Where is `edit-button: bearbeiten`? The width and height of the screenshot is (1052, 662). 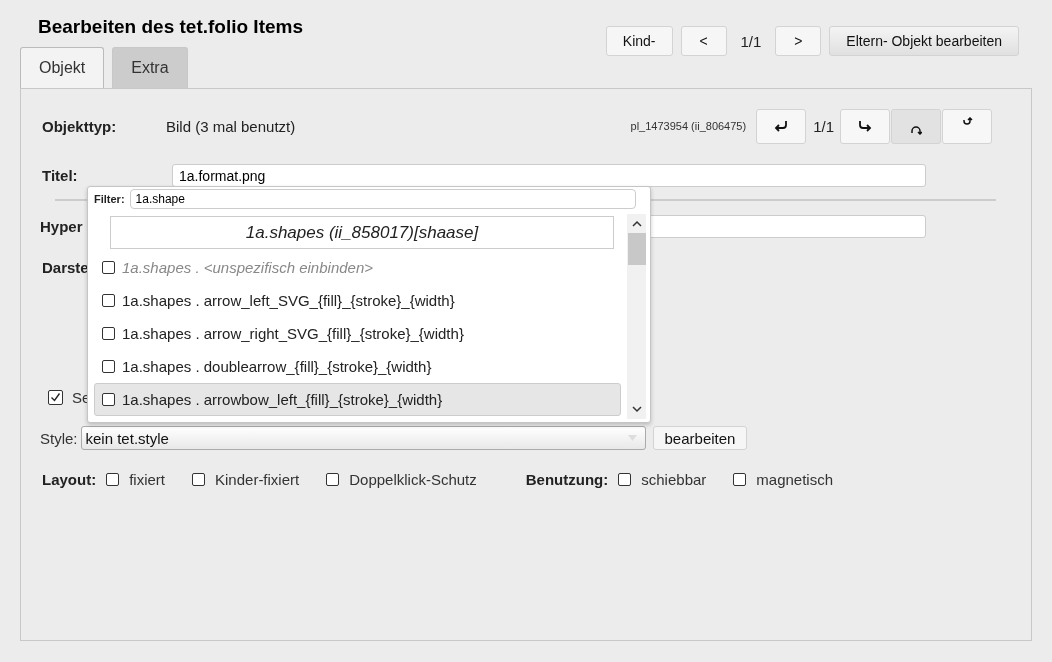
edit-button: bearbeiten is located at coordinates (700, 438).